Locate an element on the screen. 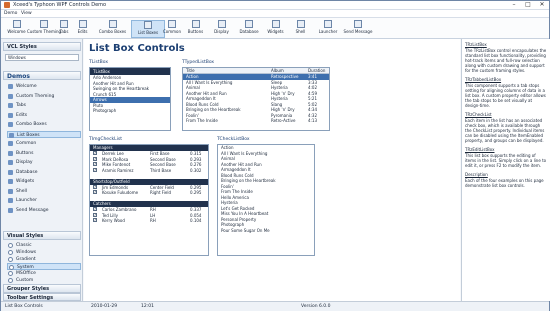  sidebar-item-edits: Edits is located at coordinates (44, 115).